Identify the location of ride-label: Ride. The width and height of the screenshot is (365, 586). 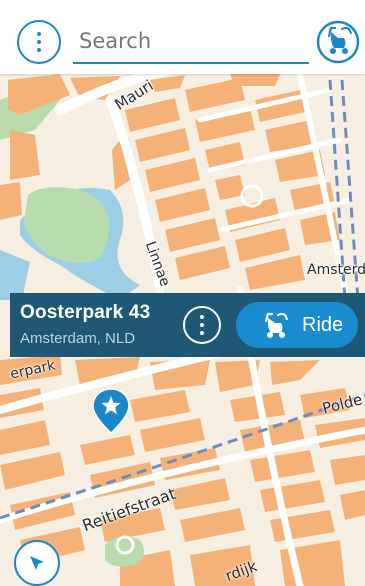
(323, 324).